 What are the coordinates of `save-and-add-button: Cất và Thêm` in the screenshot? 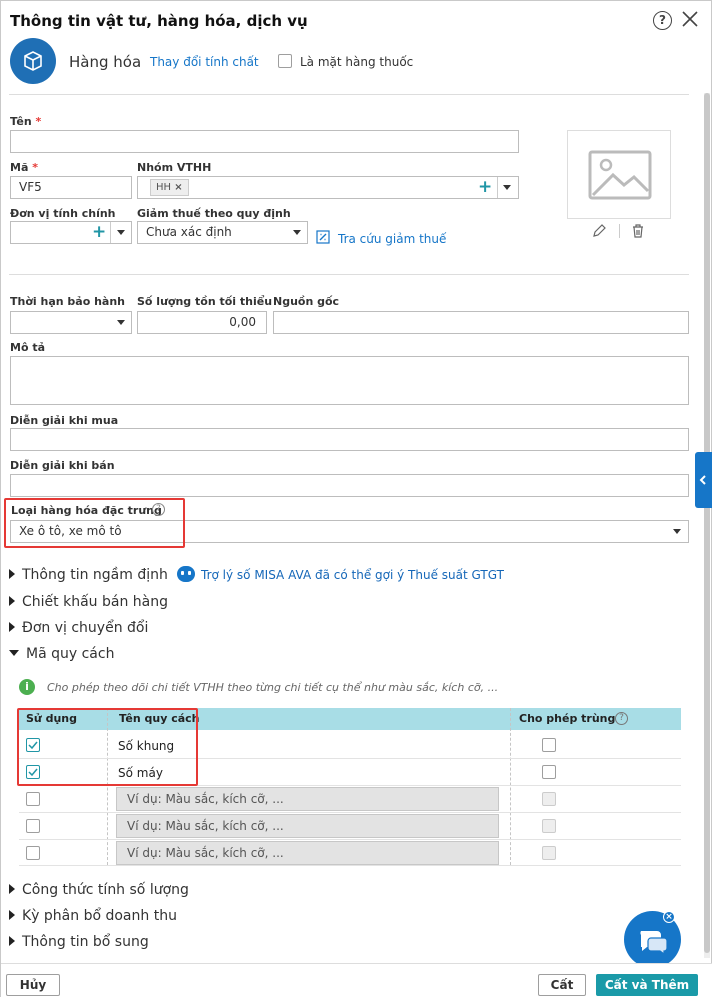 It's located at (647, 985).